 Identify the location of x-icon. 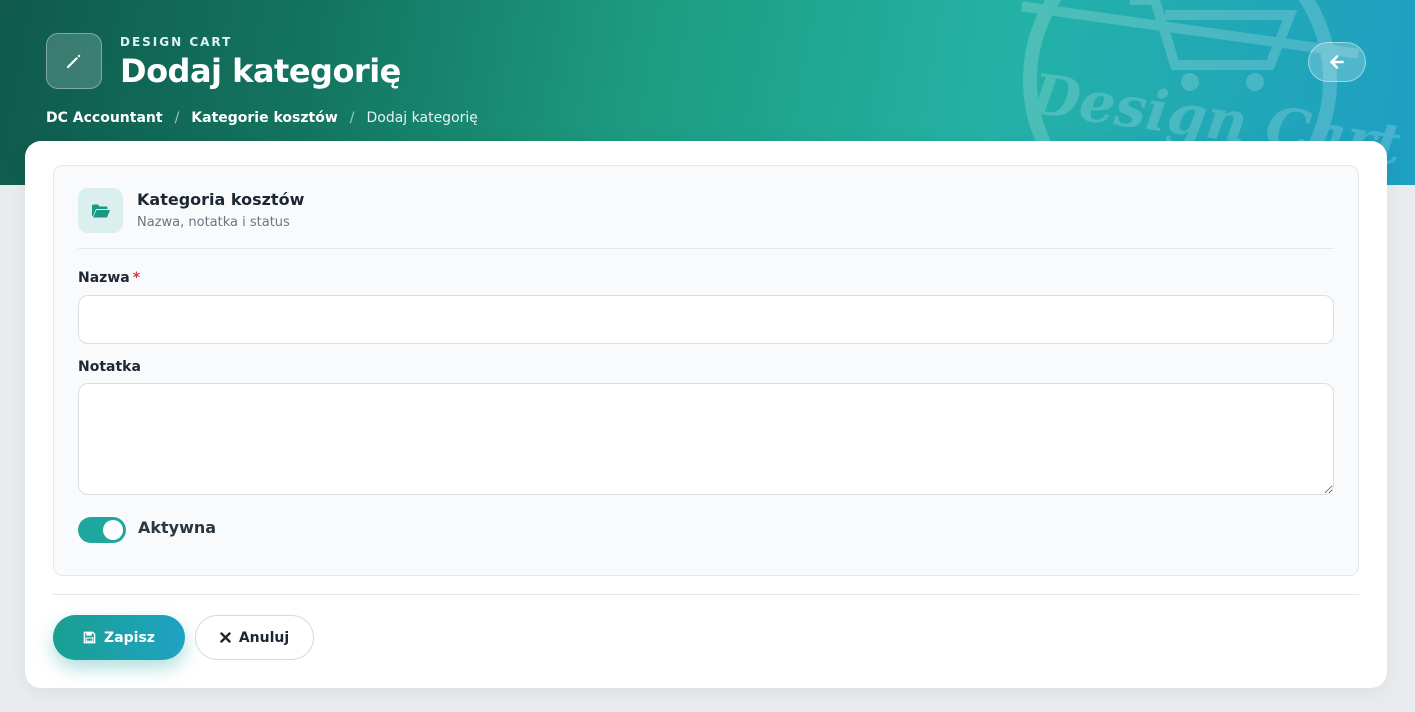
(225, 637).